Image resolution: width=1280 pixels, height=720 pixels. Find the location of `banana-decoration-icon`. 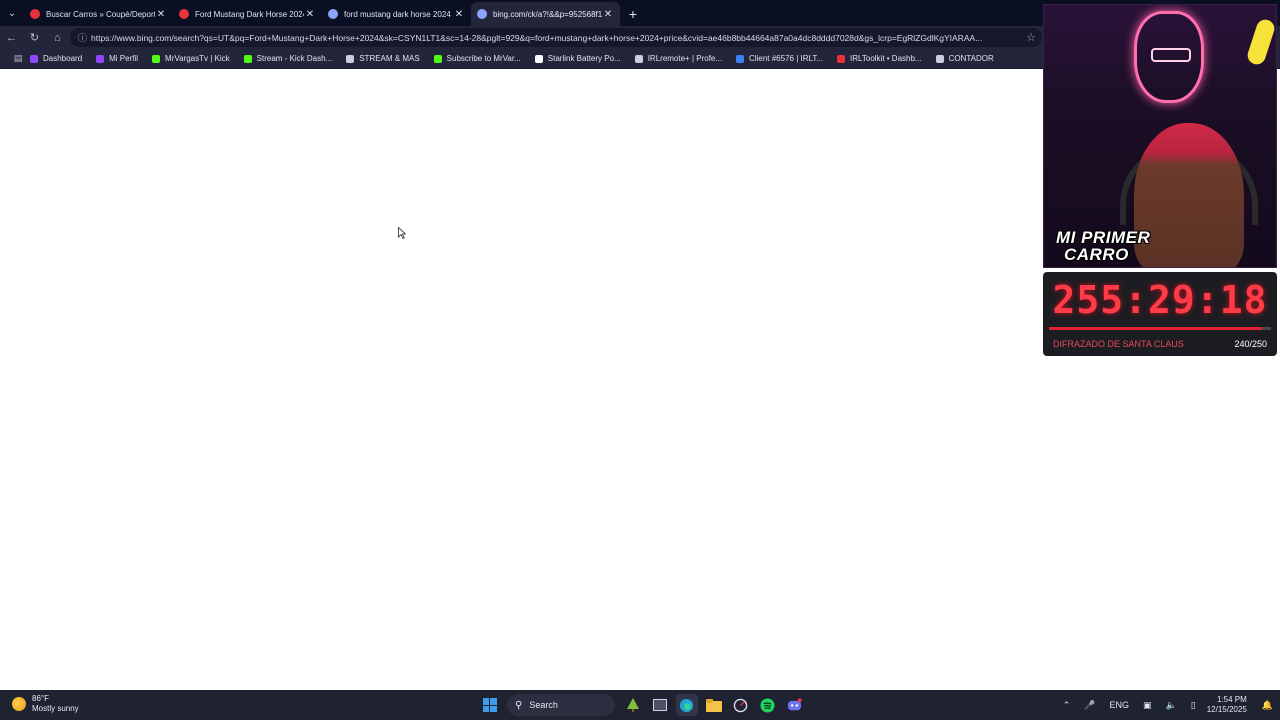

banana-decoration-icon is located at coordinates (1260, 42).